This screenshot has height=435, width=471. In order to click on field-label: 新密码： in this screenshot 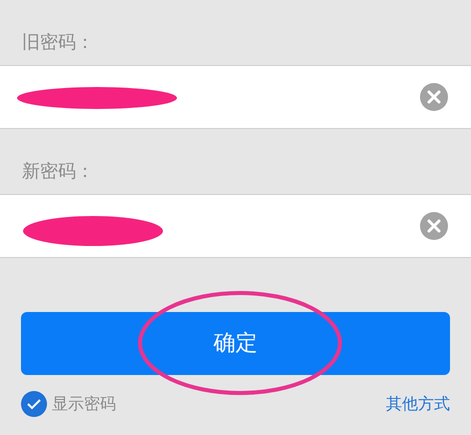, I will do `click(58, 172)`.